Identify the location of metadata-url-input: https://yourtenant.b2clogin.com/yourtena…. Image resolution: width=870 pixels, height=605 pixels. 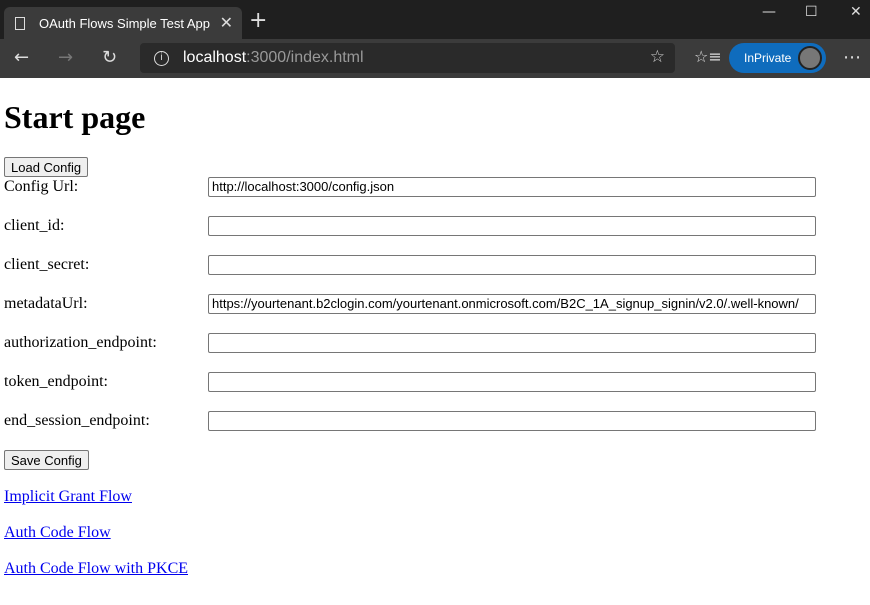
(512, 304).